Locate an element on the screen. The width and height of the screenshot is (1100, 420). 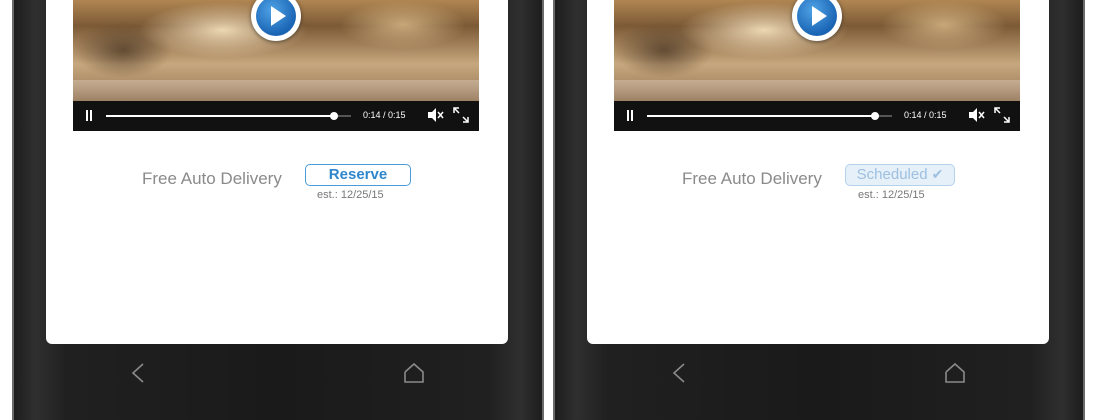
scheduled-button: Scheduled ✔ is located at coordinates (900, 175).